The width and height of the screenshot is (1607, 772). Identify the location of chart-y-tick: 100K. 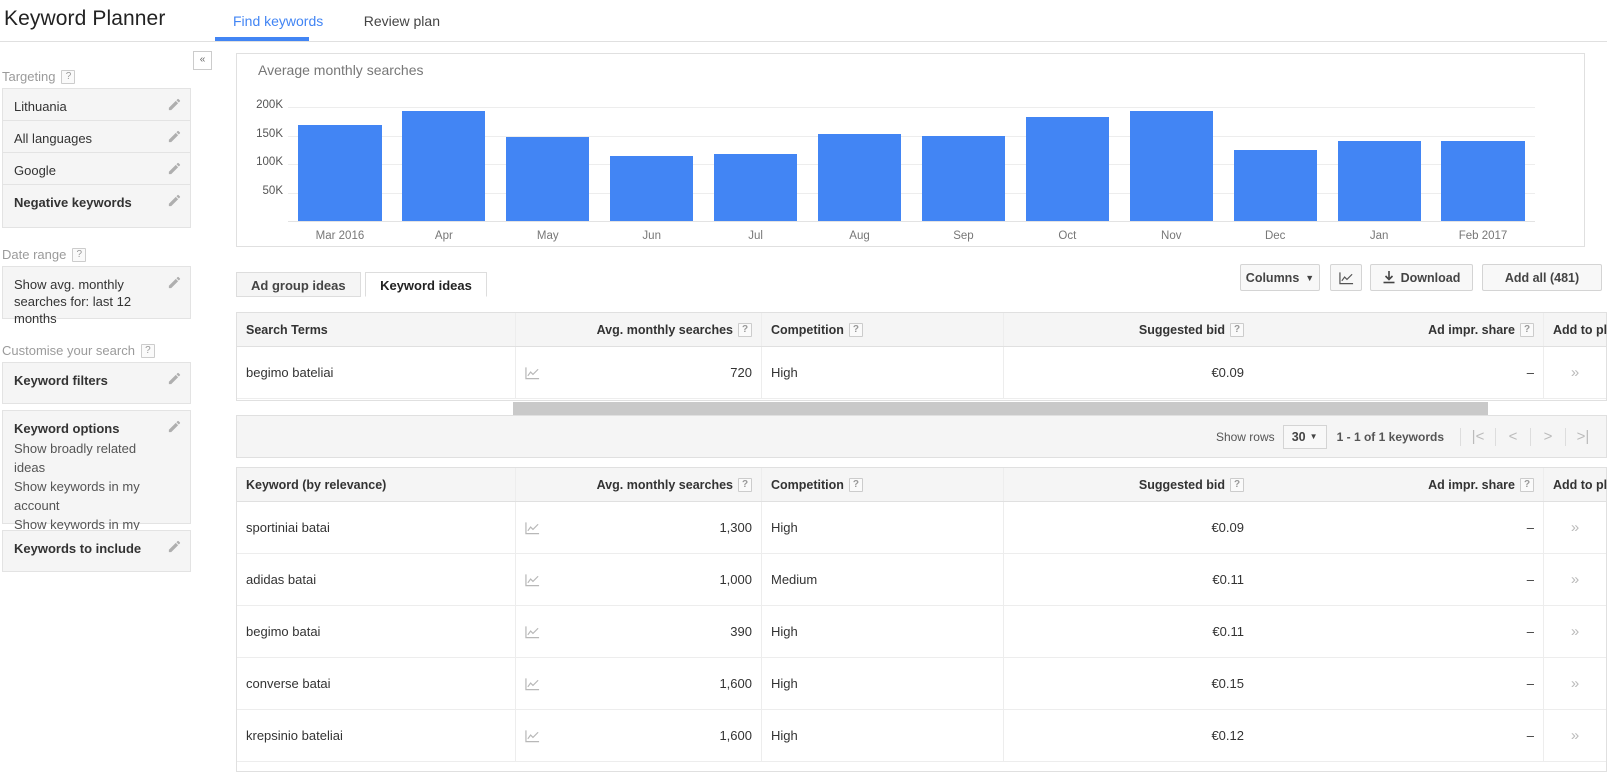
(269, 162).